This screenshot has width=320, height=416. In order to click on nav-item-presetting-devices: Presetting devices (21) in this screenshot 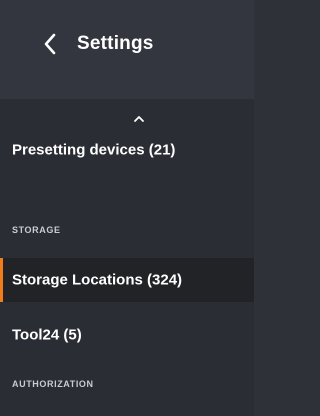, I will do `click(127, 150)`.